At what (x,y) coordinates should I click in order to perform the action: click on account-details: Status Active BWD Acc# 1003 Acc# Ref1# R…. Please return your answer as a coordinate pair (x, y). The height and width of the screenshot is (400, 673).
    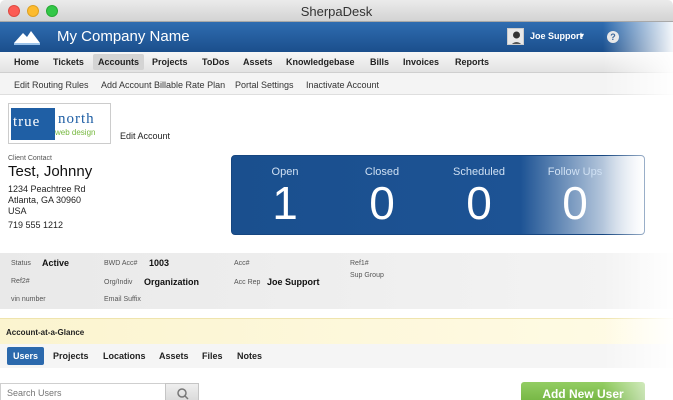
    Looking at the image, I should click on (336, 281).